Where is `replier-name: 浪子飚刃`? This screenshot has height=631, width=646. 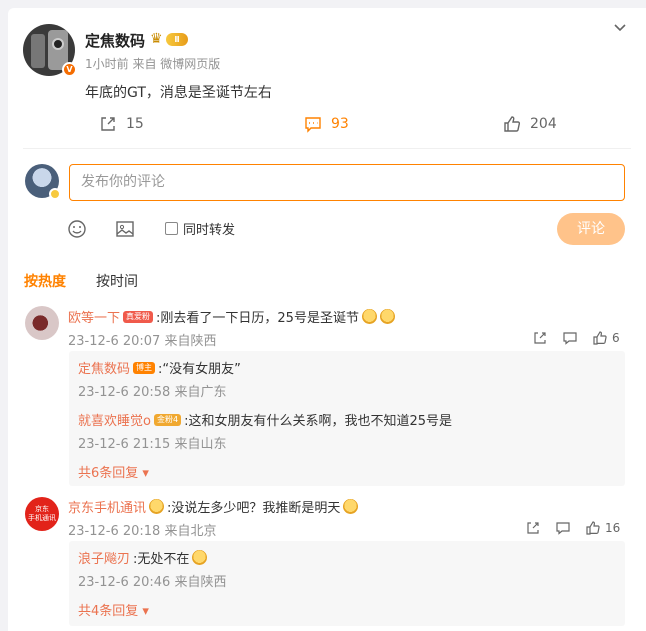 replier-name: 浪子飚刃 is located at coordinates (104, 557).